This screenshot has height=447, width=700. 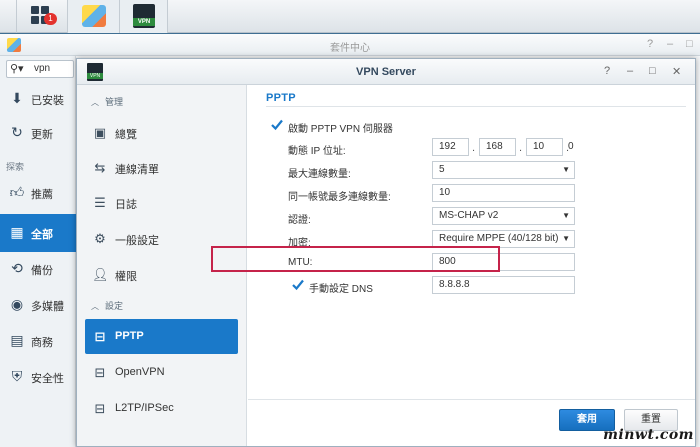 I want to click on package-center-titlebar: 套件中心 ? – □, so click(x=350, y=45).